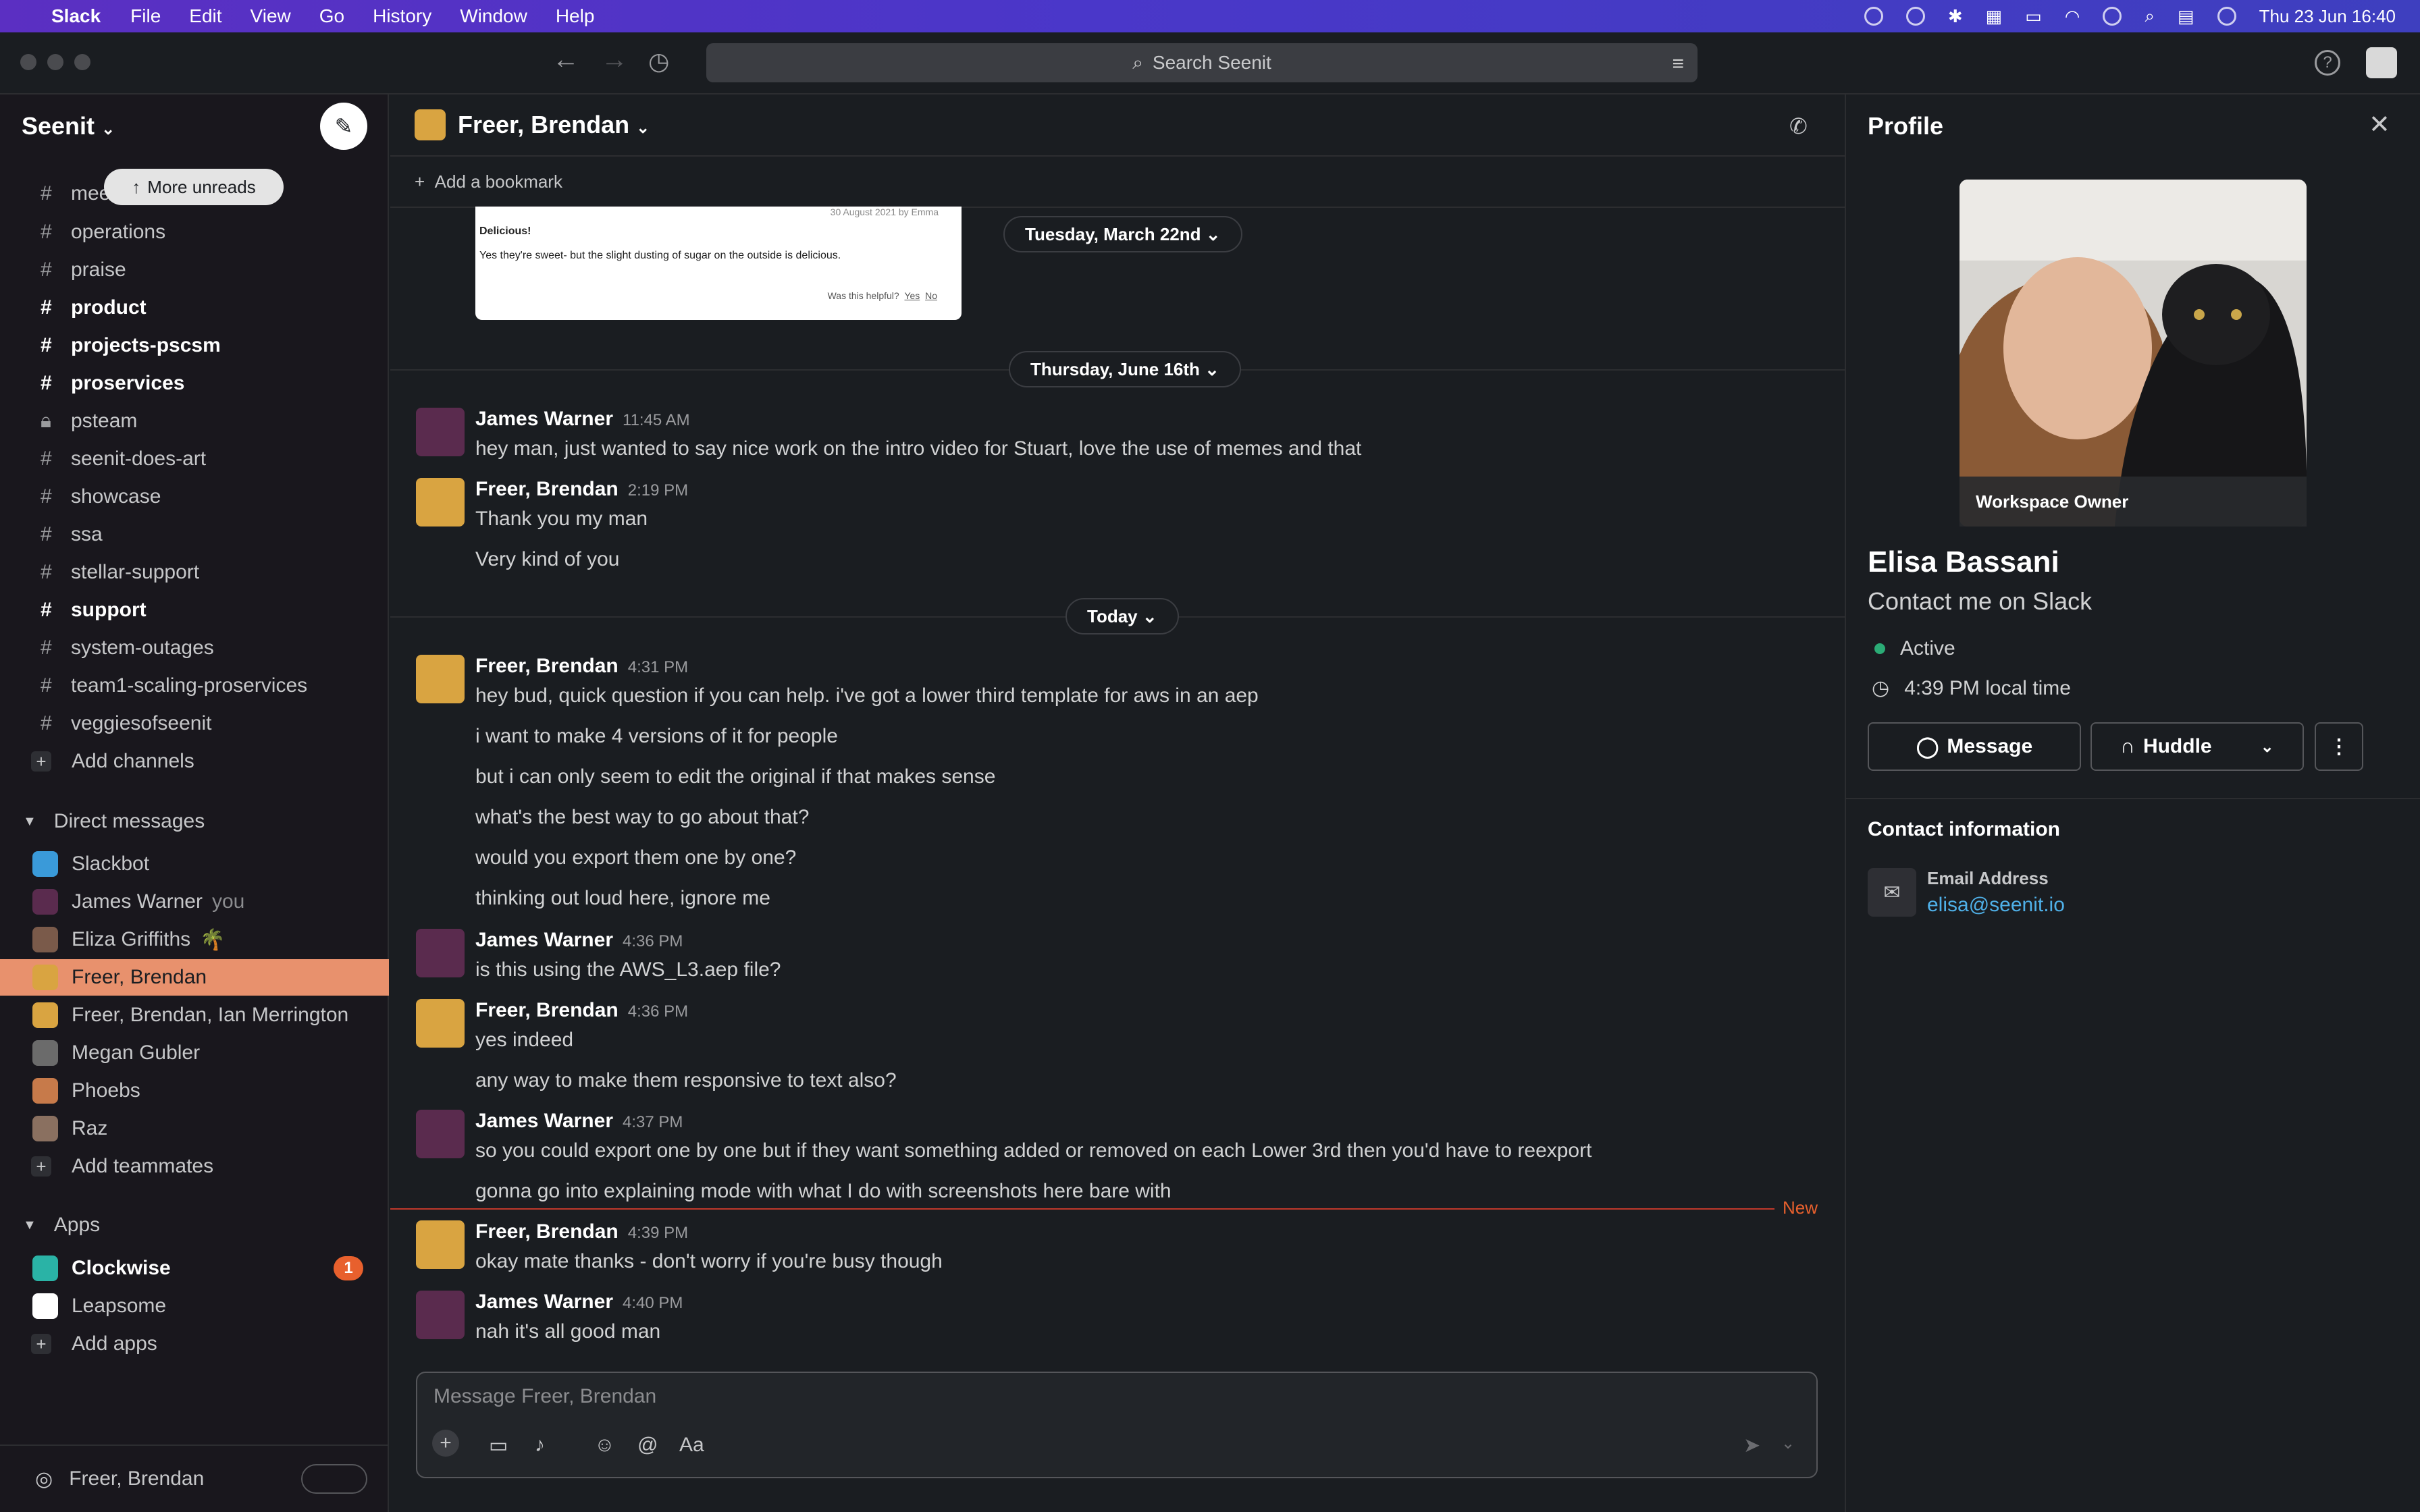  What do you see at coordinates (114, 821) in the screenshot?
I see `dm-section-header: ▼ Direct messages` at bounding box center [114, 821].